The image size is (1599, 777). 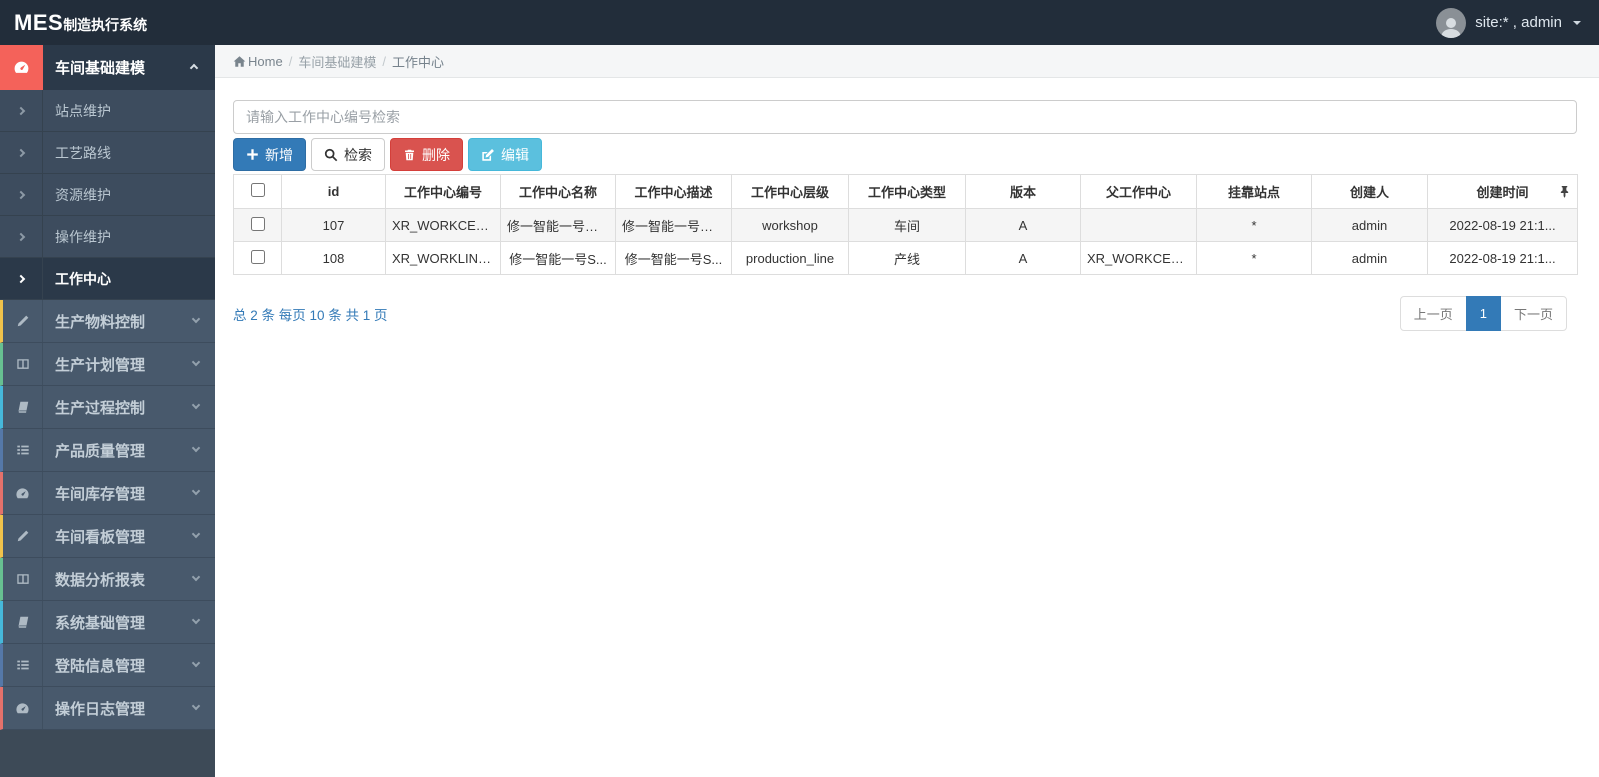 What do you see at coordinates (107, 407) in the screenshot?
I see `sidebar-item-process-control: 生产过程控制` at bounding box center [107, 407].